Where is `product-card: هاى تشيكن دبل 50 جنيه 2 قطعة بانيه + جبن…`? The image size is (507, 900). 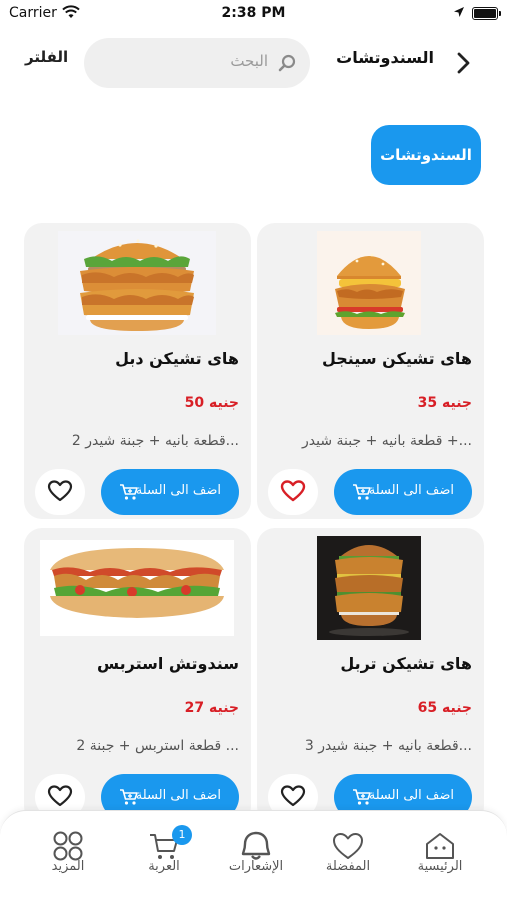
product-card: هاى تشيكن دبل 50 جنيه 2 قطعة بانيه + جبن… is located at coordinates (137, 371).